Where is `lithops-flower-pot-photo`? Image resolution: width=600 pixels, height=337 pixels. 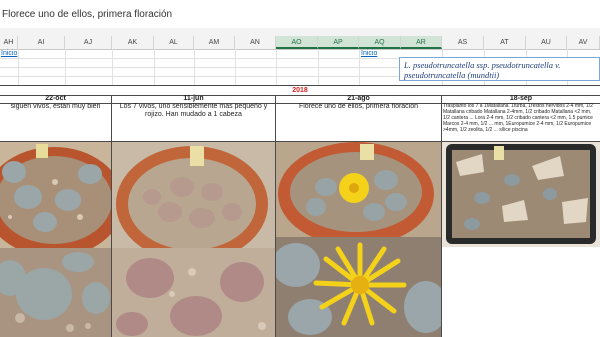 lithops-flower-pot-photo is located at coordinates (359, 189).